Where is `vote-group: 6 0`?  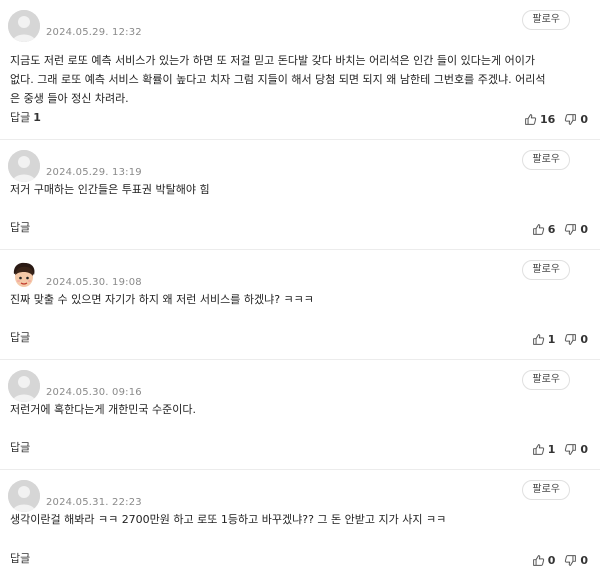
vote-group: 6 0 is located at coordinates (560, 229).